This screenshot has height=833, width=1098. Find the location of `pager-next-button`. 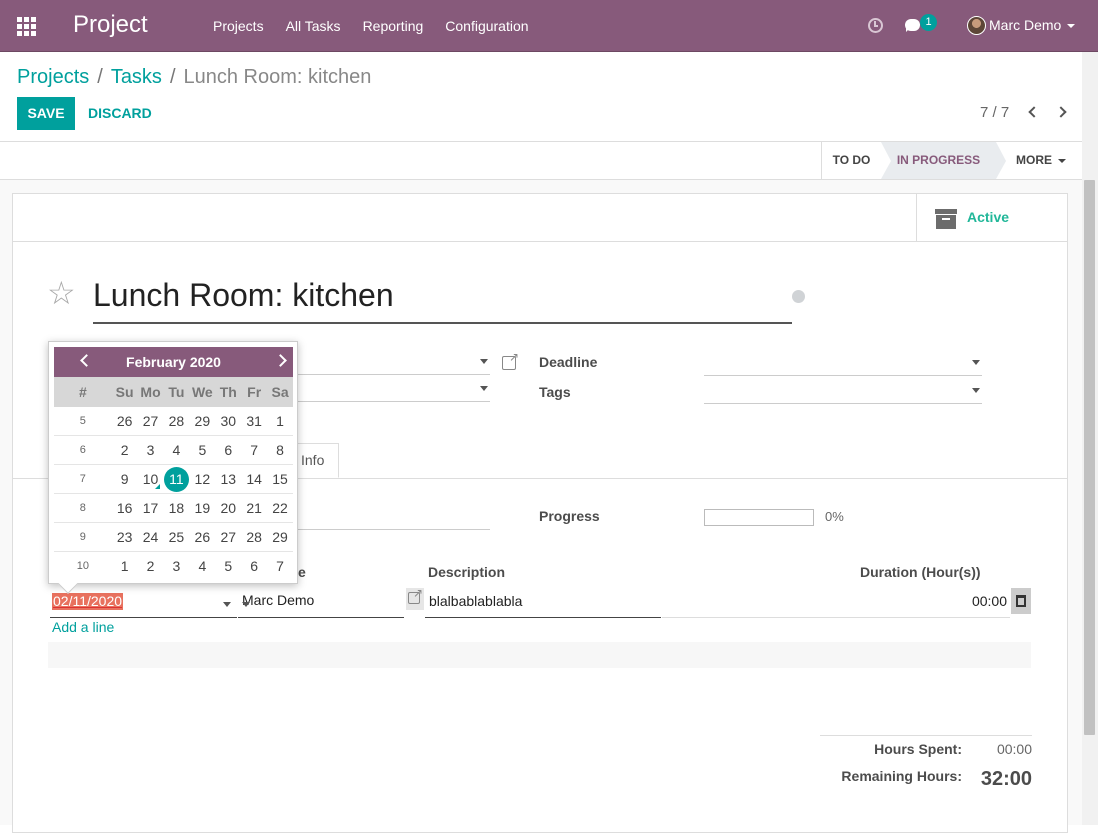

pager-next-button is located at coordinates (1061, 112).